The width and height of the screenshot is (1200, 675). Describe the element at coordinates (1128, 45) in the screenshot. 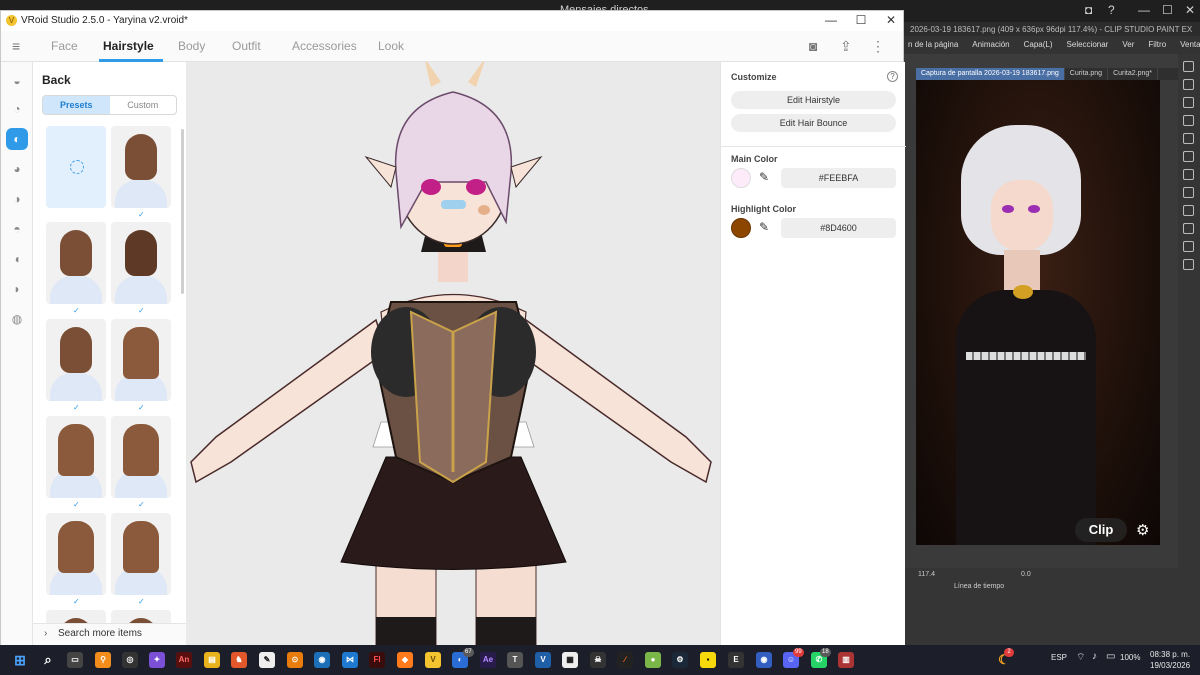

I see `menu-item: Ver` at that location.